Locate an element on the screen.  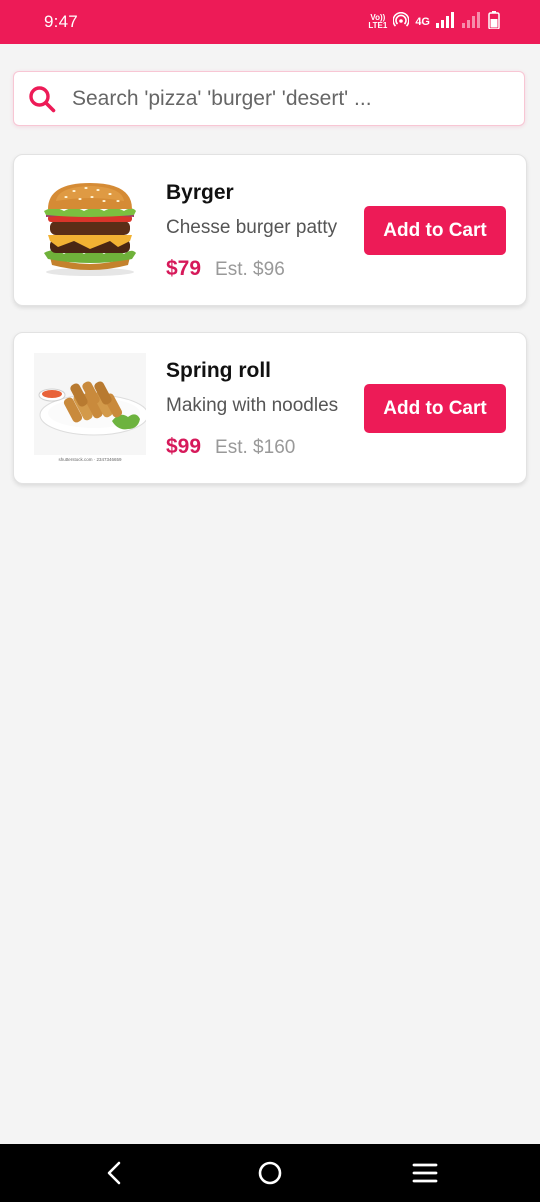
burger-image is located at coordinates (90, 229).